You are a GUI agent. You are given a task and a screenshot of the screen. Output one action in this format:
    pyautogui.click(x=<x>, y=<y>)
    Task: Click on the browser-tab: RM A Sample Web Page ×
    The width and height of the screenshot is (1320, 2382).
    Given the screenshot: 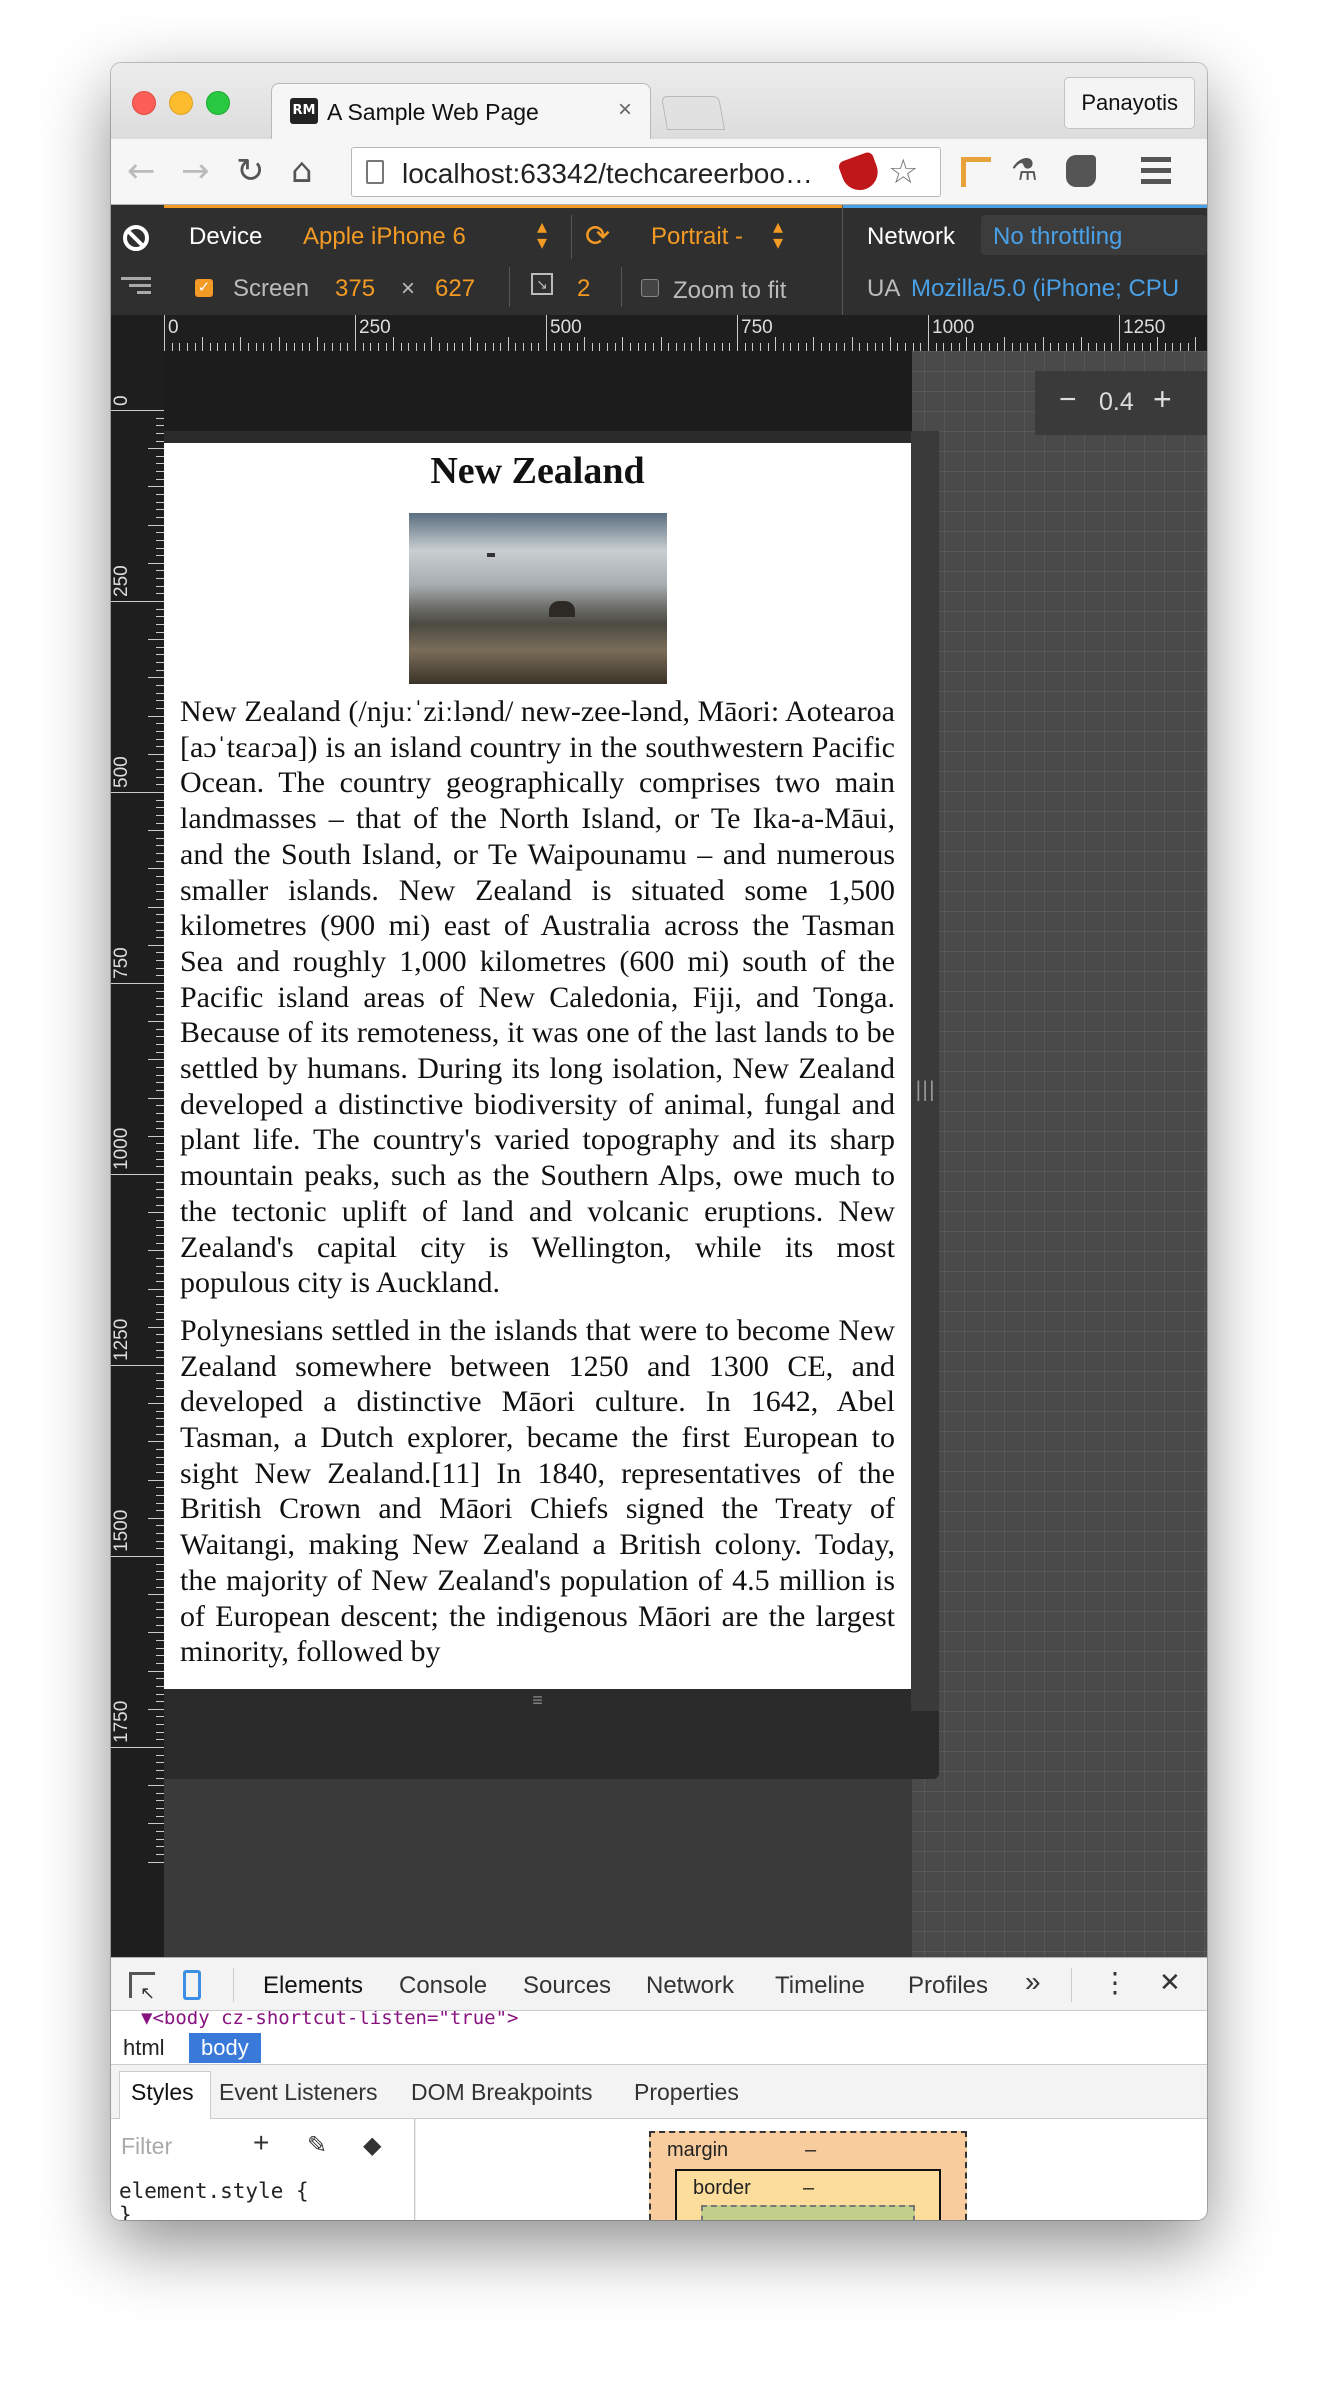 What is the action you would take?
    pyautogui.click(x=461, y=112)
    